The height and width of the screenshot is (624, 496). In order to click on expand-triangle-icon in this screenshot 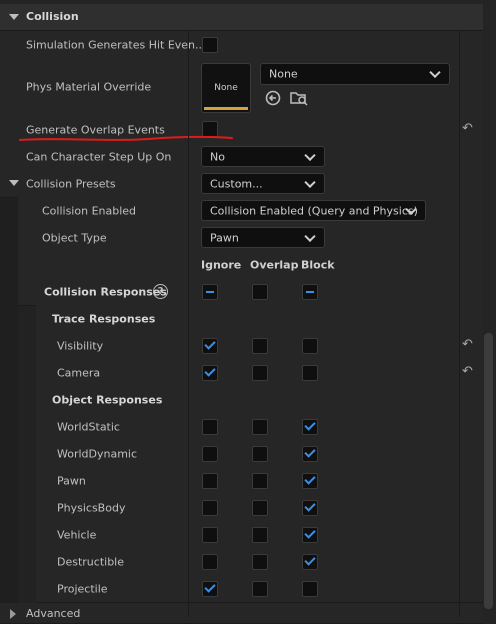, I will do `click(13, 614)`.